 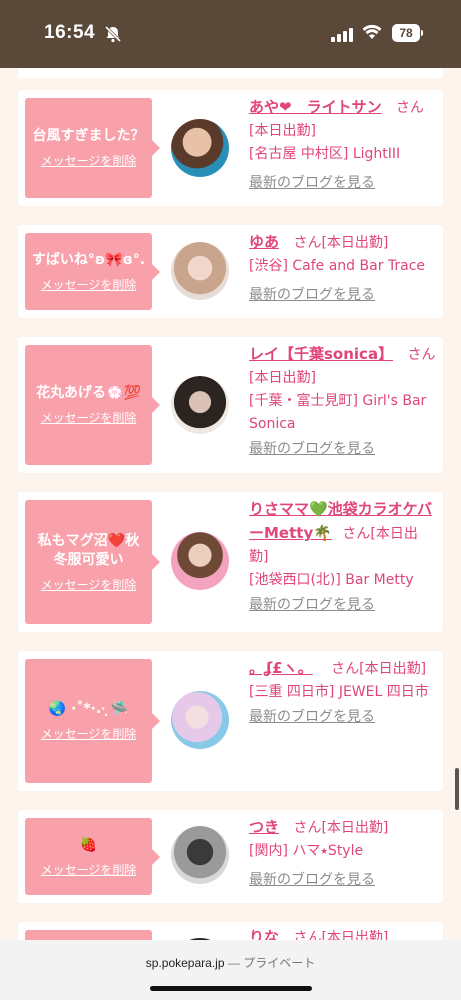 I want to click on message-text: 私もマグ沼❤️秋冬服可愛い, so click(x=88, y=550).